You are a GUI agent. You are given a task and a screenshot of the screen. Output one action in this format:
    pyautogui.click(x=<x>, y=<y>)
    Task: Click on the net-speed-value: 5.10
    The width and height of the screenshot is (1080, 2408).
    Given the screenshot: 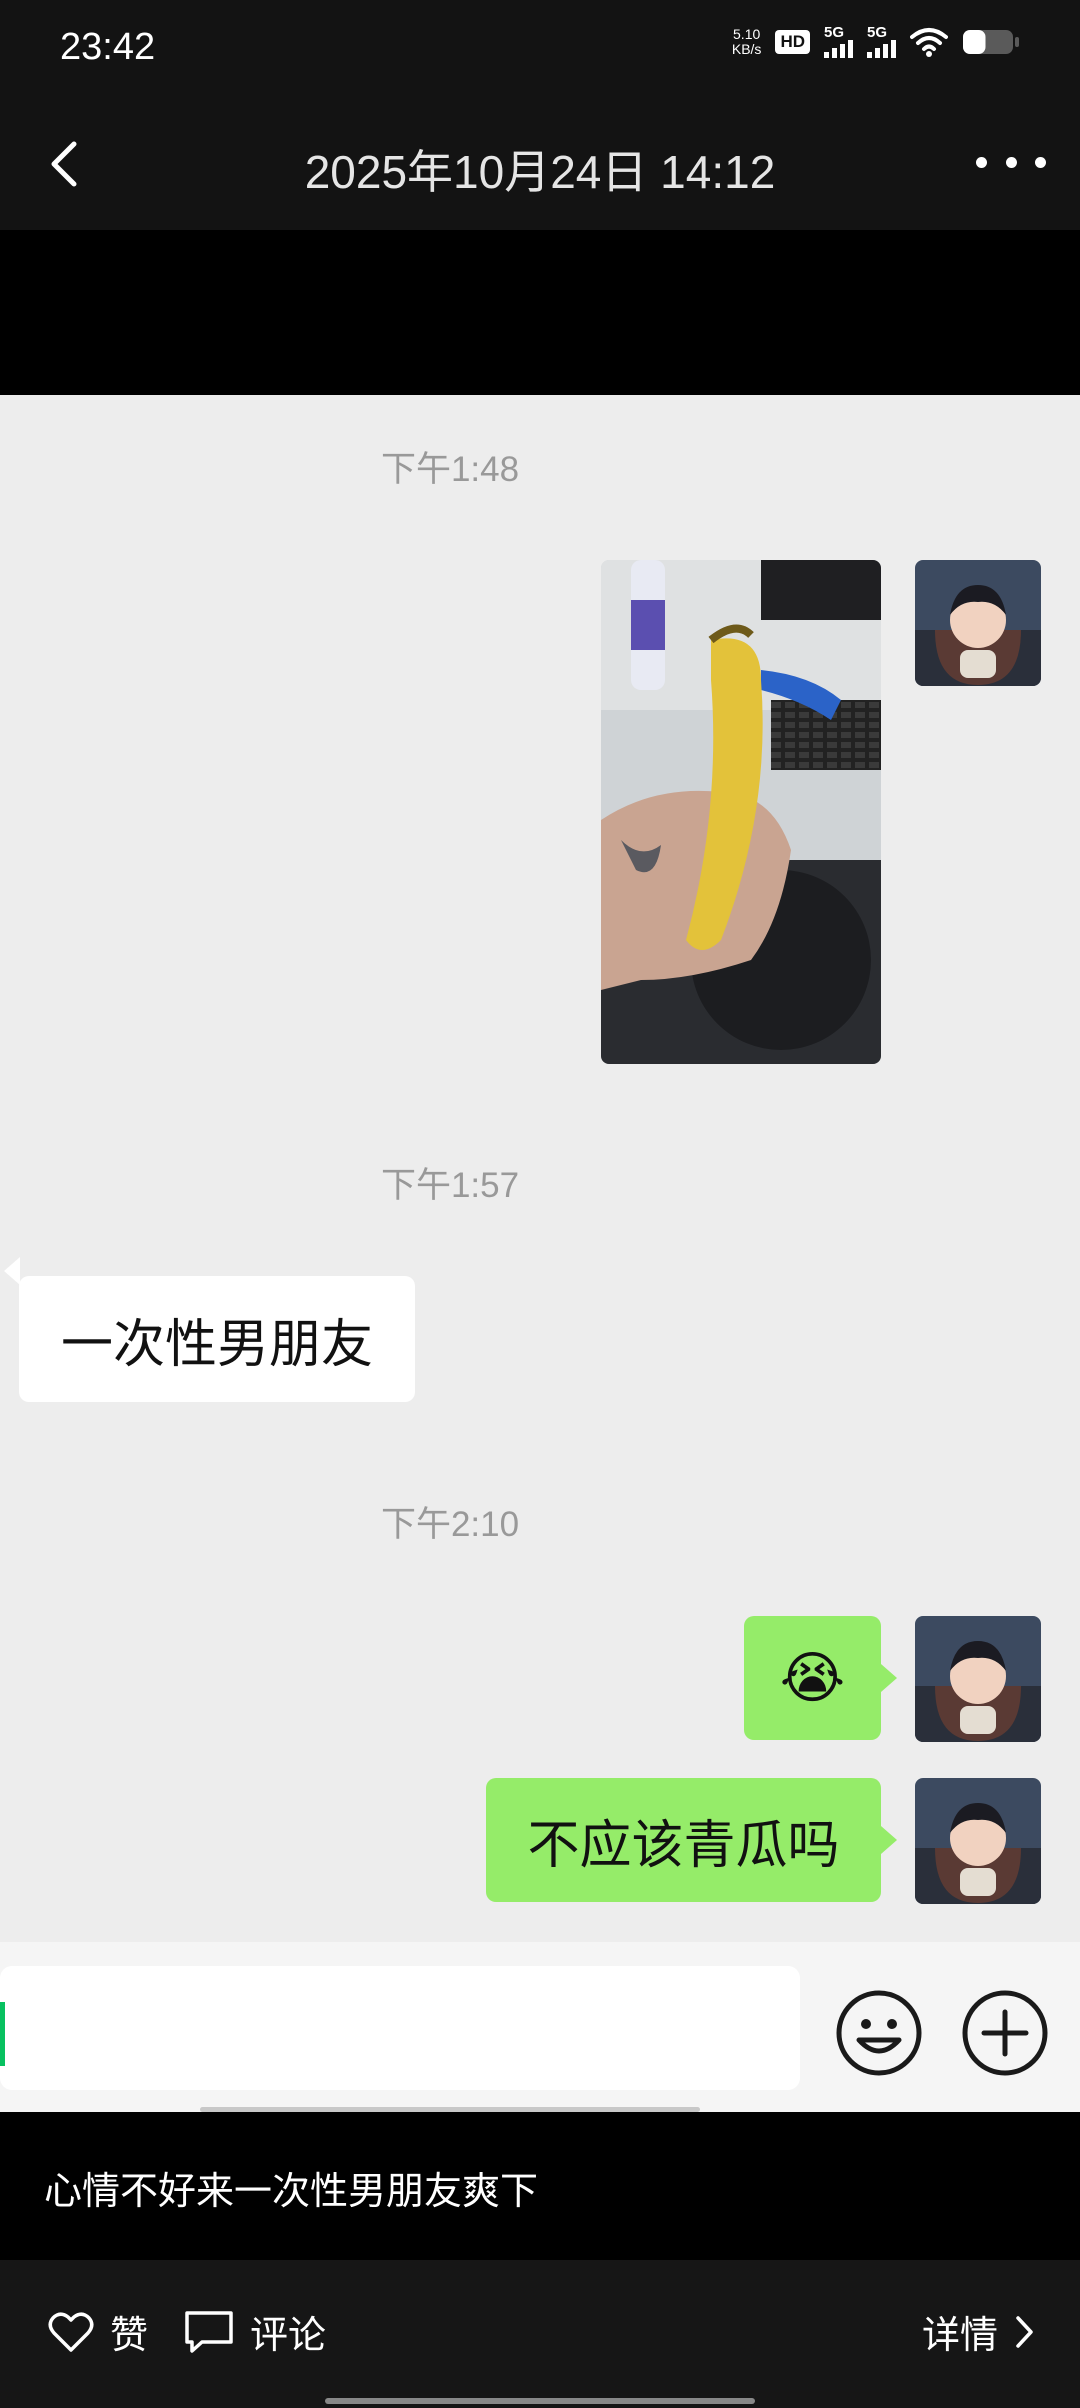 What is the action you would take?
    pyautogui.click(x=747, y=34)
    